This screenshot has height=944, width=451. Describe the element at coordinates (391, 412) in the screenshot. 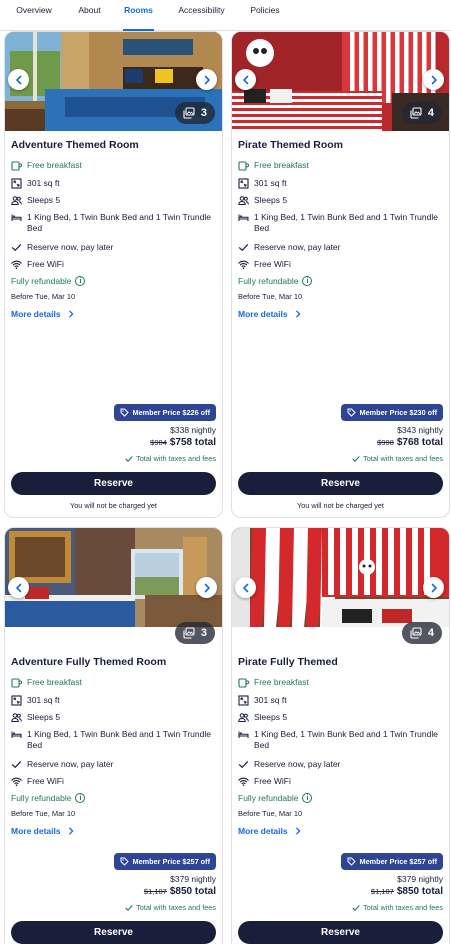

I see `member-price-badge: Member Price $230 off` at that location.